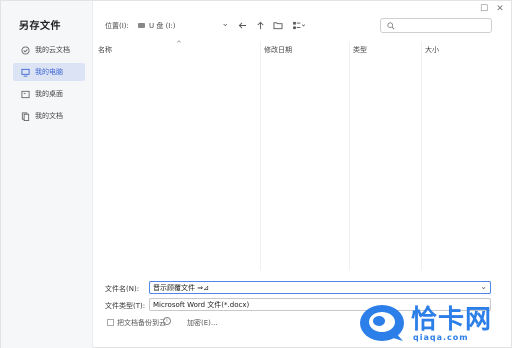  I want to click on new-folder-button, so click(278, 25).